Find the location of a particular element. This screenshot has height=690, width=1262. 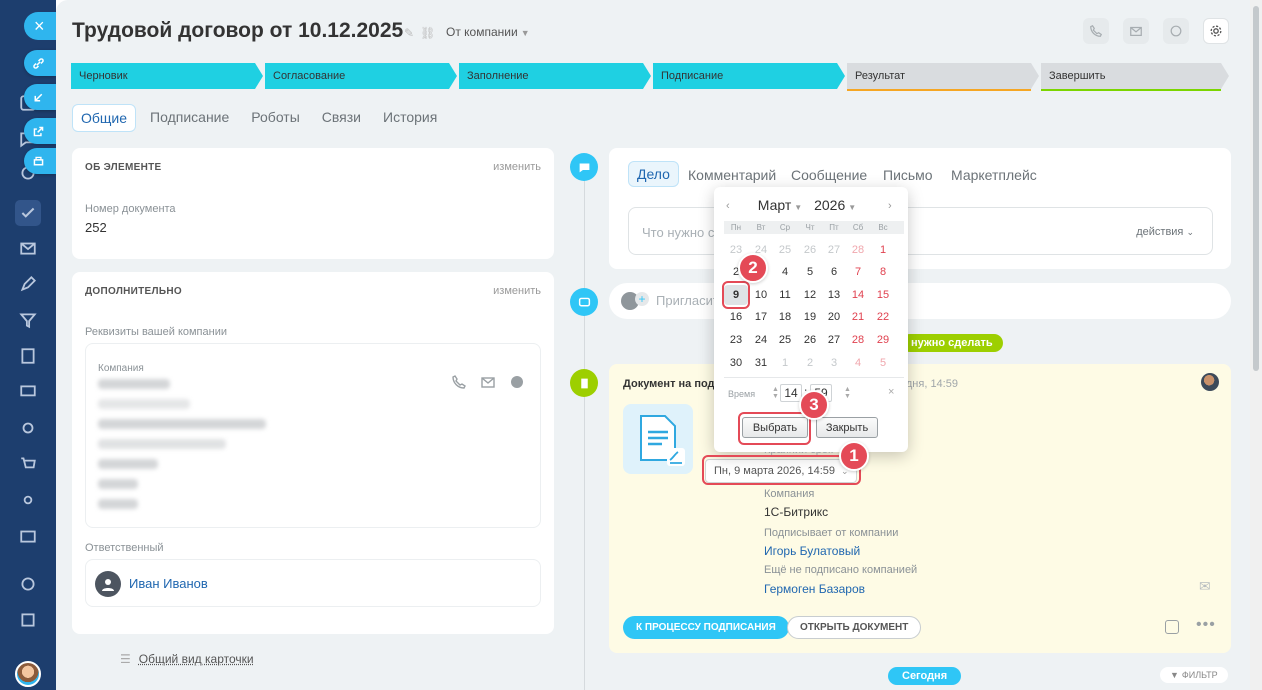

minute-stepper-icon: ▲ ▼ is located at coordinates (847, 393).